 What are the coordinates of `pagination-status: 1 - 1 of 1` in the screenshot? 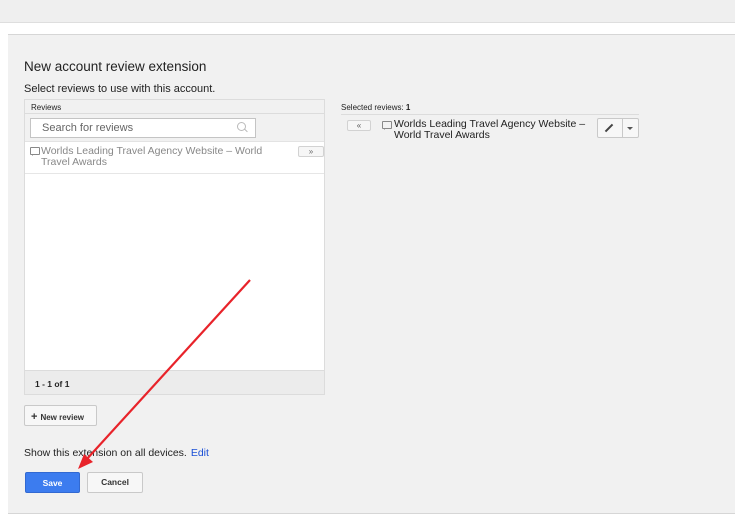 It's located at (174, 382).